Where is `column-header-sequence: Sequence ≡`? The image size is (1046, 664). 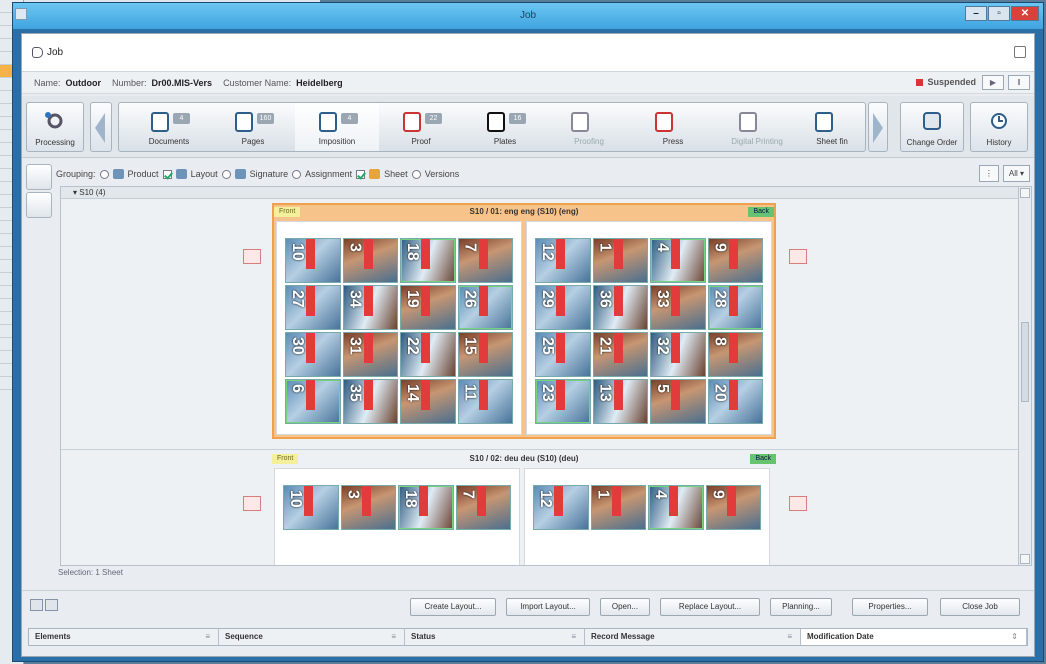 column-header-sequence: Sequence ≡ is located at coordinates (312, 637).